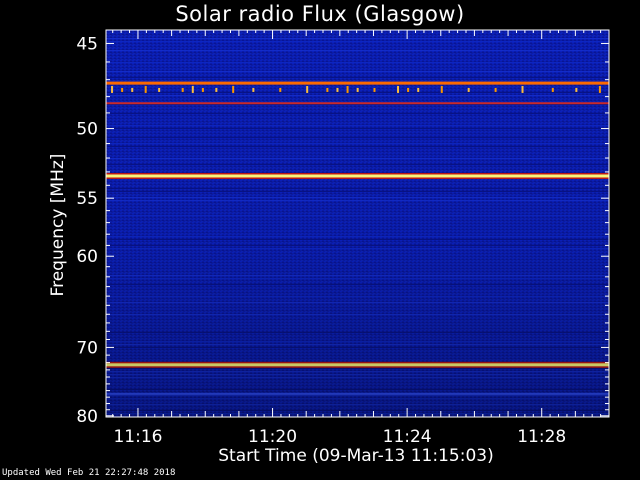  I want to click on y-tick-label: 50, so click(87, 130).